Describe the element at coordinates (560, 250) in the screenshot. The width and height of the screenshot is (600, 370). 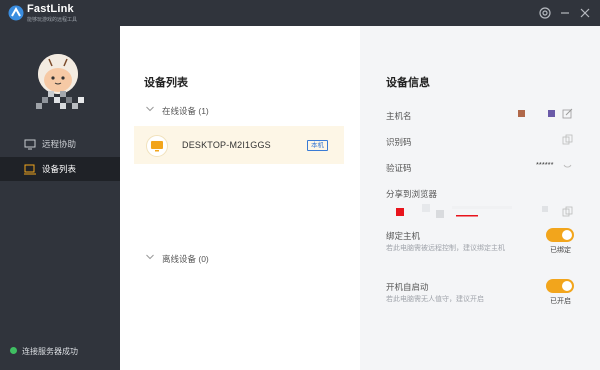
I see `bind-host-state: 已绑定` at that location.